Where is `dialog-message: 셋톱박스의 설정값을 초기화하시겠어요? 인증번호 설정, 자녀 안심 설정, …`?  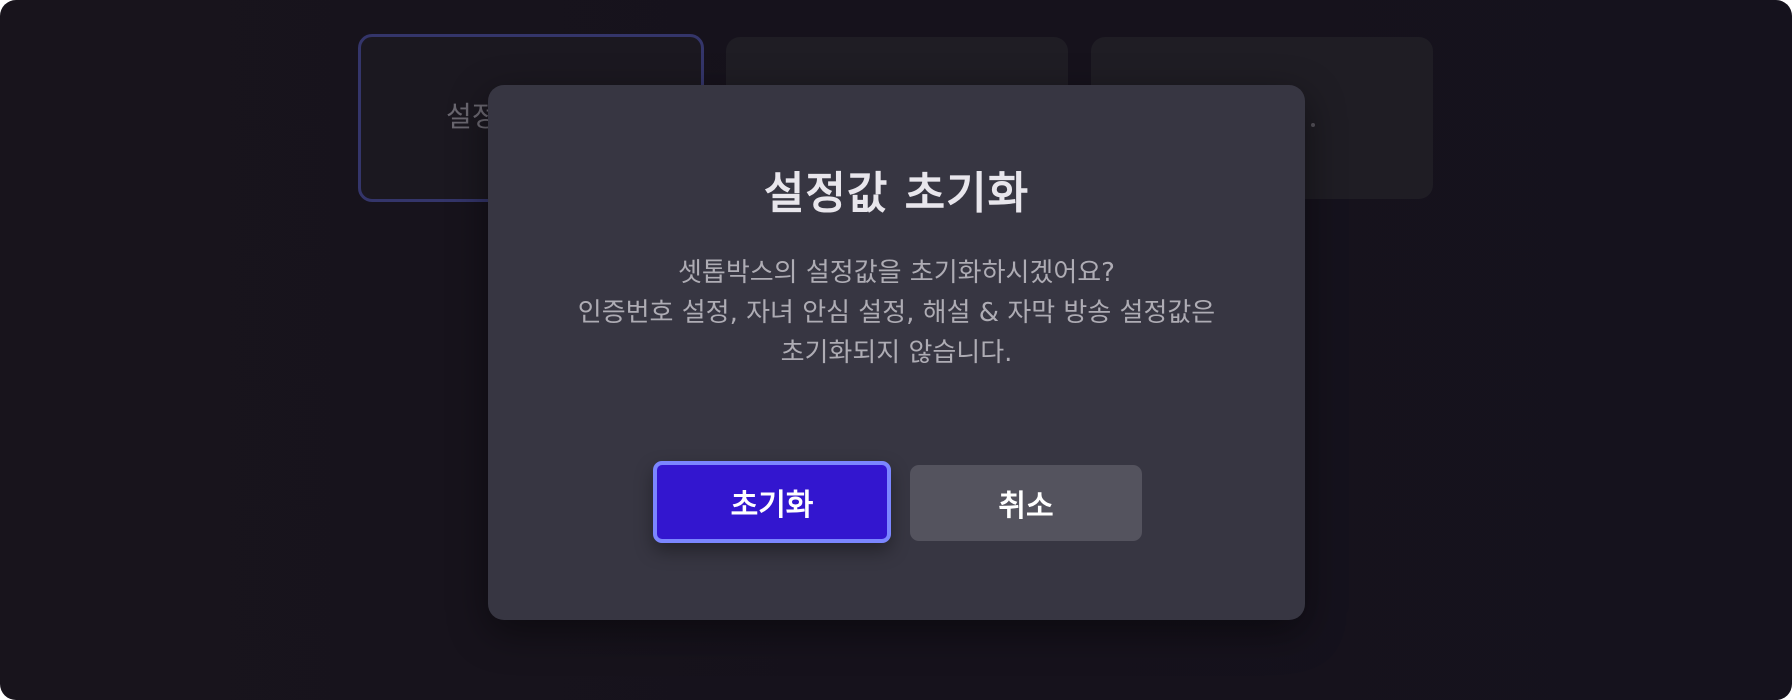 dialog-message: 셋톱박스의 설정값을 초기화하시겠어요? 인증번호 설정, 자녀 안심 설정, … is located at coordinates (896, 313).